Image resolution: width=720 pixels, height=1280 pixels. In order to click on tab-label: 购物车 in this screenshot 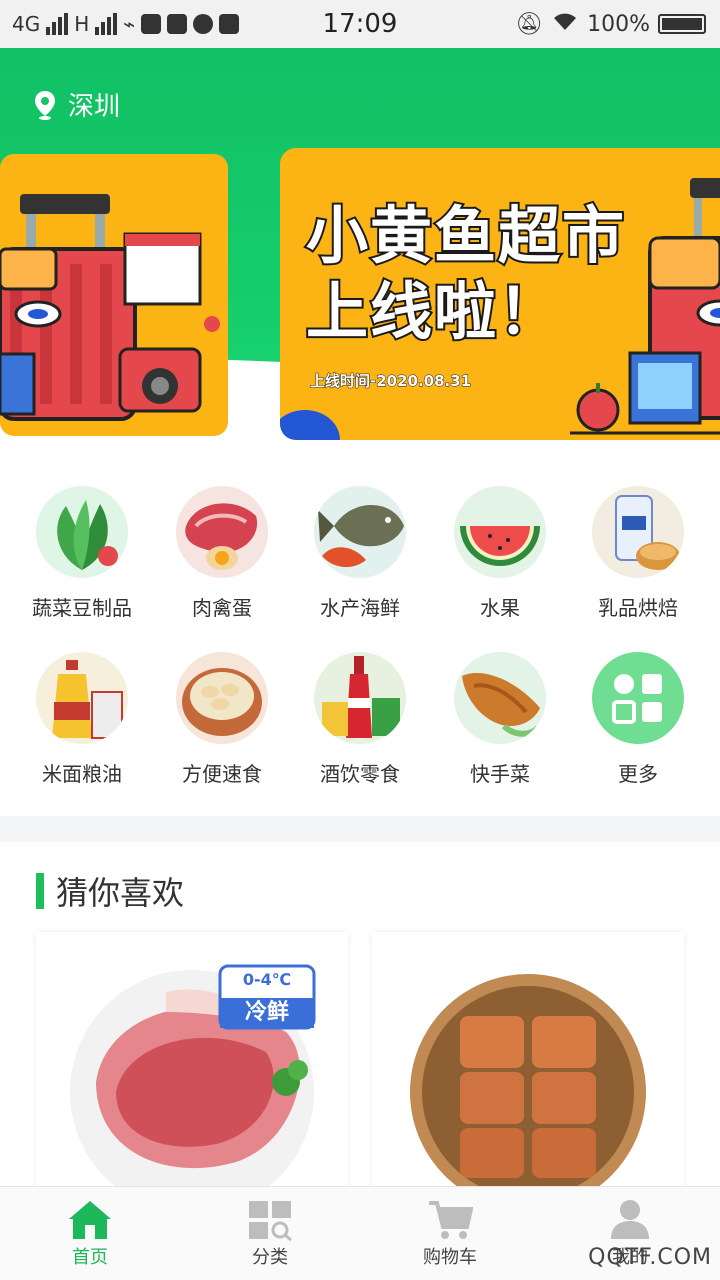, I will do `click(450, 1257)`.